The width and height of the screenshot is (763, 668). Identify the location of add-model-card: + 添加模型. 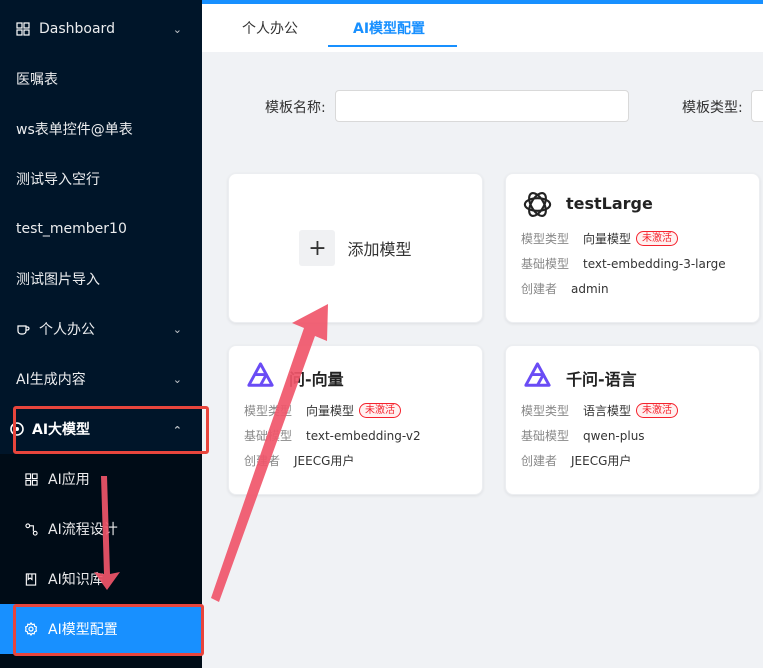
(355, 248).